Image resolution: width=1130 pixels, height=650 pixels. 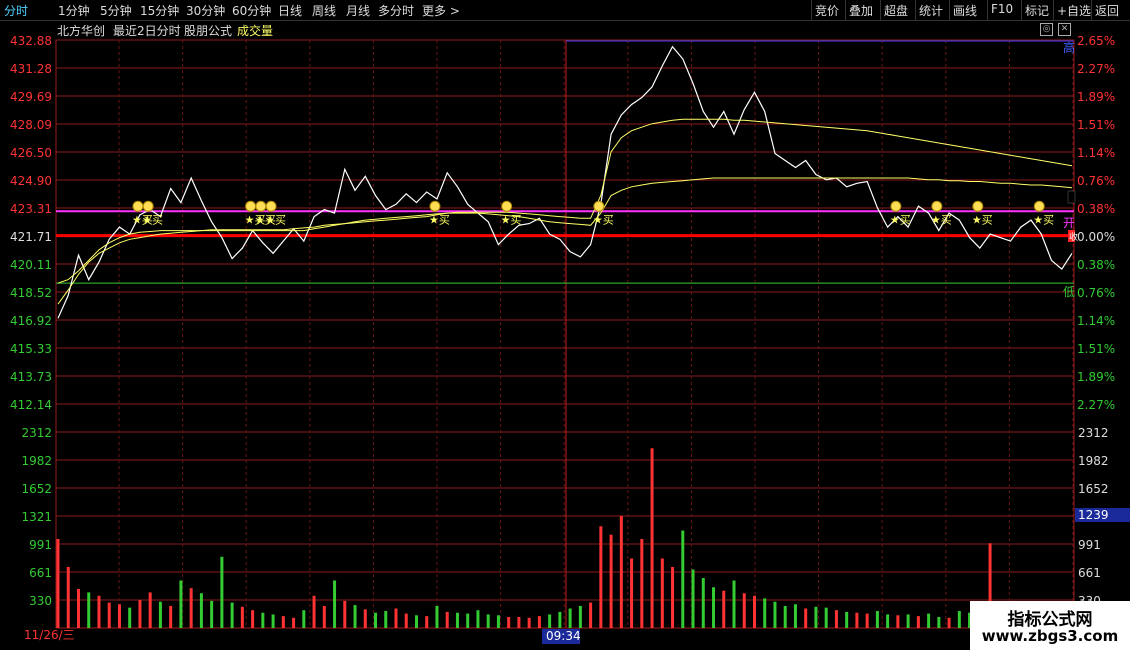 What do you see at coordinates (1069, 223) in the screenshot?
I see `open-label: 开` at bounding box center [1069, 223].